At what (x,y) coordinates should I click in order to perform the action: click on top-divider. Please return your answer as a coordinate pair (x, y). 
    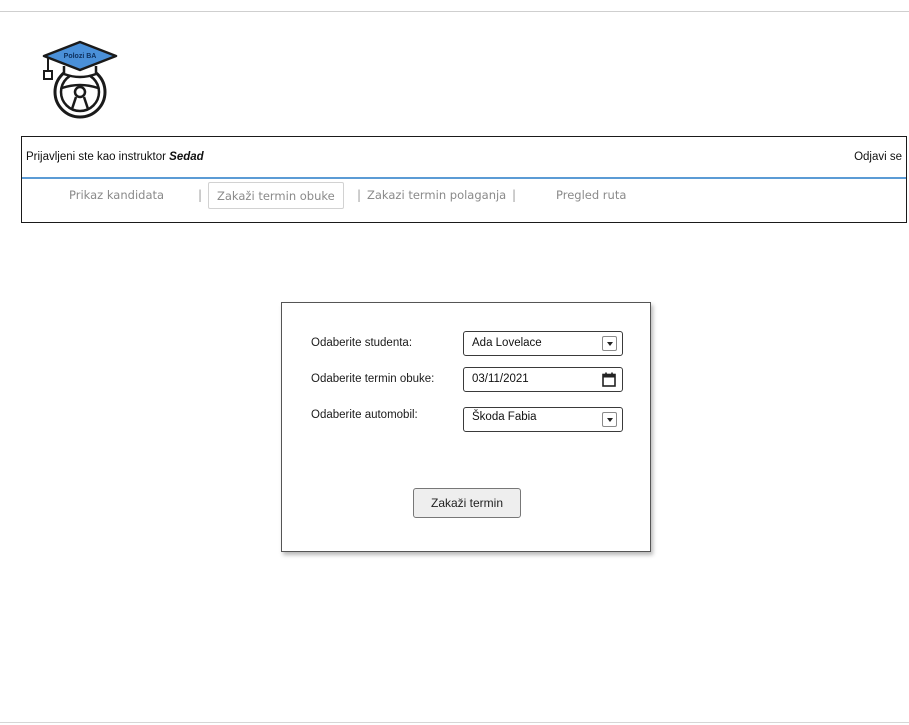
    Looking at the image, I should click on (454, 11).